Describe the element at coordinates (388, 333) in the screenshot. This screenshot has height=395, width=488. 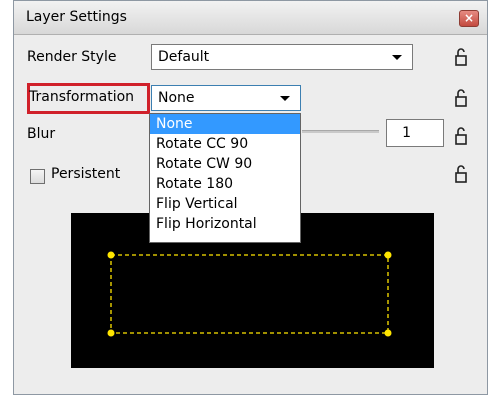
I see `resize-handle-bottom-right` at that location.